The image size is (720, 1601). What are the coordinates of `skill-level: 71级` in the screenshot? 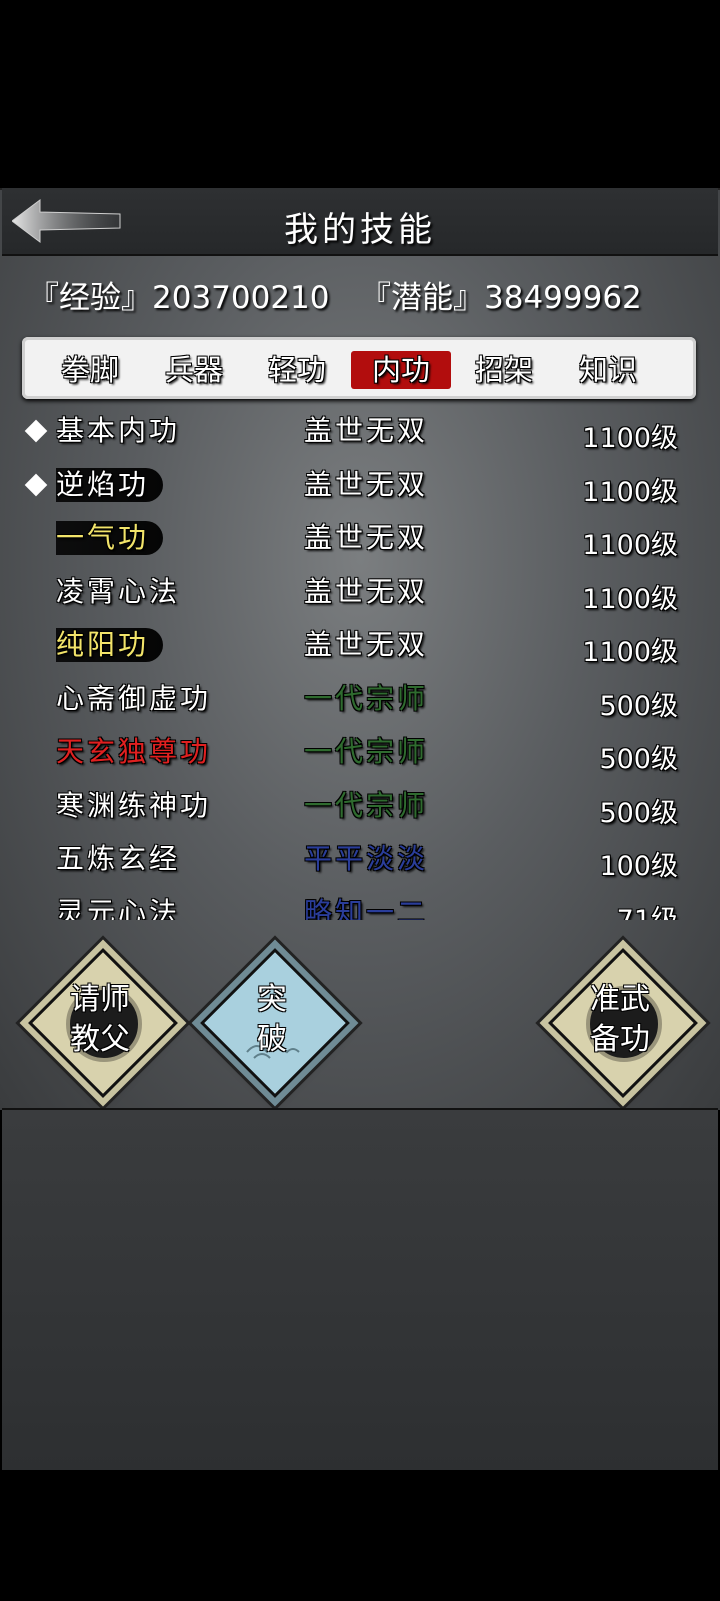 It's located at (647, 912).